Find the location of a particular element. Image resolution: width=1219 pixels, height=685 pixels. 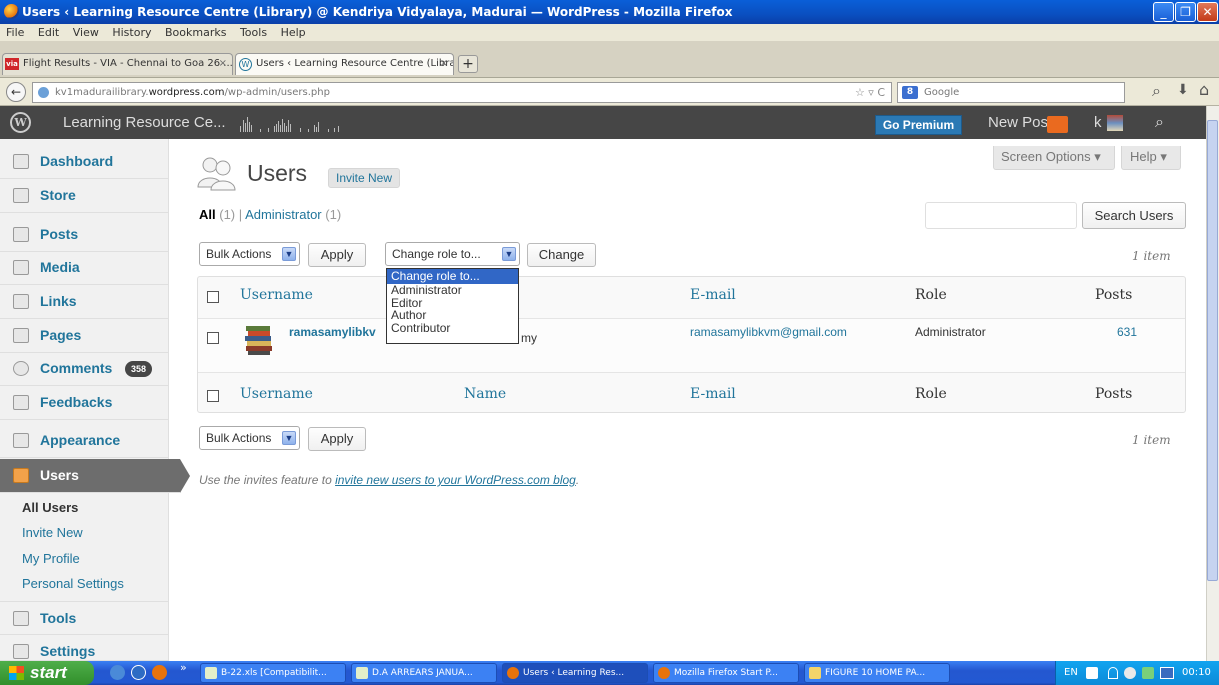

filter-administrator: Administrator is located at coordinates (283, 214).